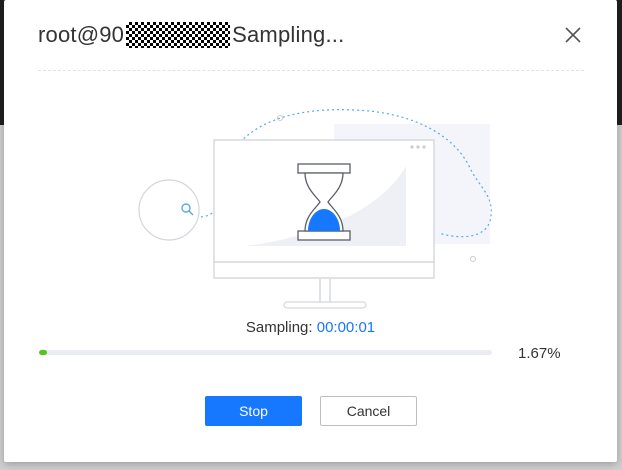  Describe the element at coordinates (43, 352) in the screenshot. I see `progress-bar-fill` at that location.